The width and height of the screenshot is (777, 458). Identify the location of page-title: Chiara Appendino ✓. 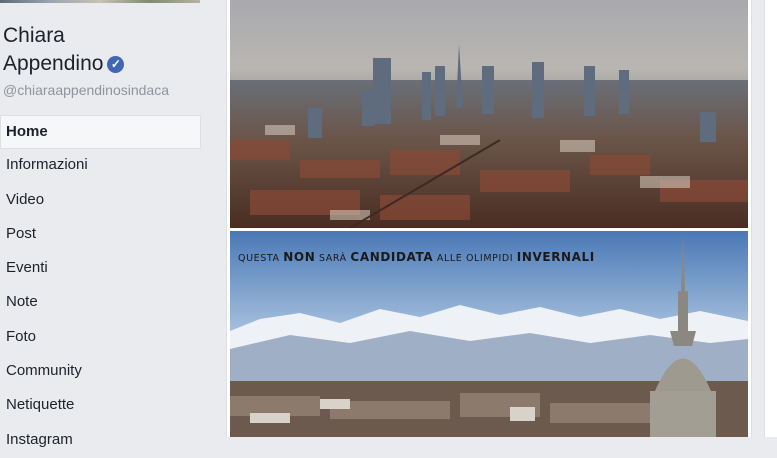
(64, 50).